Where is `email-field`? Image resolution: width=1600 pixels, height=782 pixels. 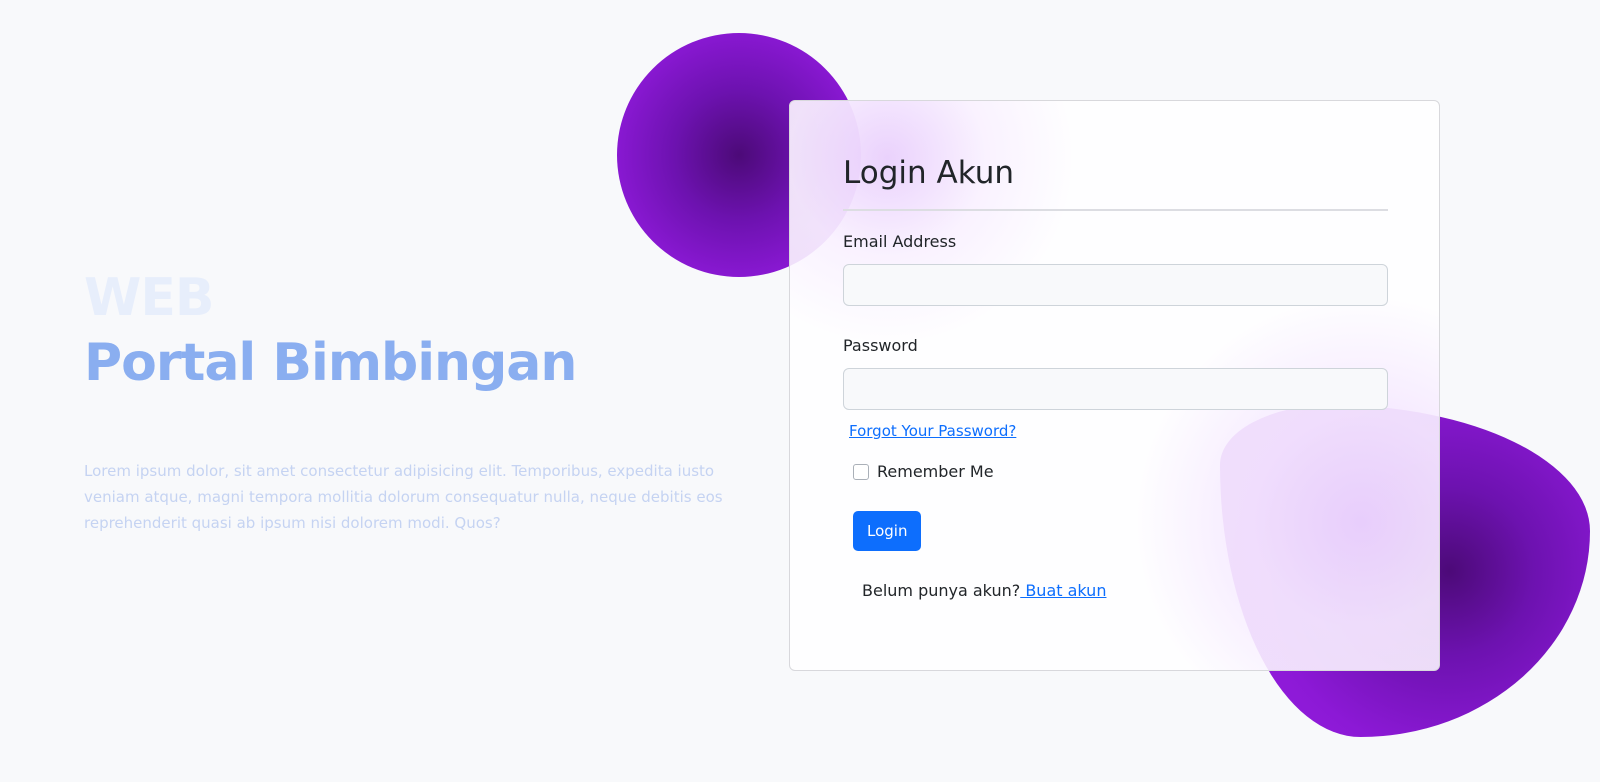 email-field is located at coordinates (1115, 285).